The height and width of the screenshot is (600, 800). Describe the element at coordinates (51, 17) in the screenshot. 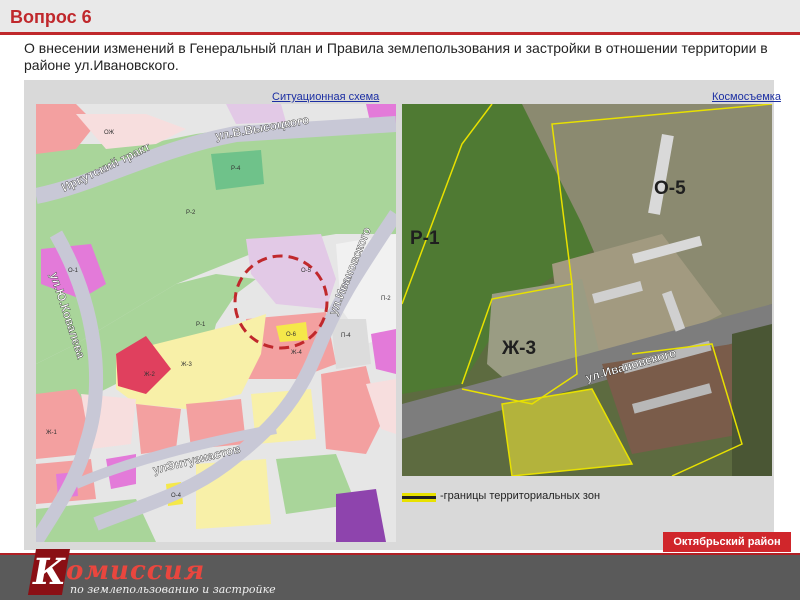

I see `page-title: Вопрос 6` at that location.